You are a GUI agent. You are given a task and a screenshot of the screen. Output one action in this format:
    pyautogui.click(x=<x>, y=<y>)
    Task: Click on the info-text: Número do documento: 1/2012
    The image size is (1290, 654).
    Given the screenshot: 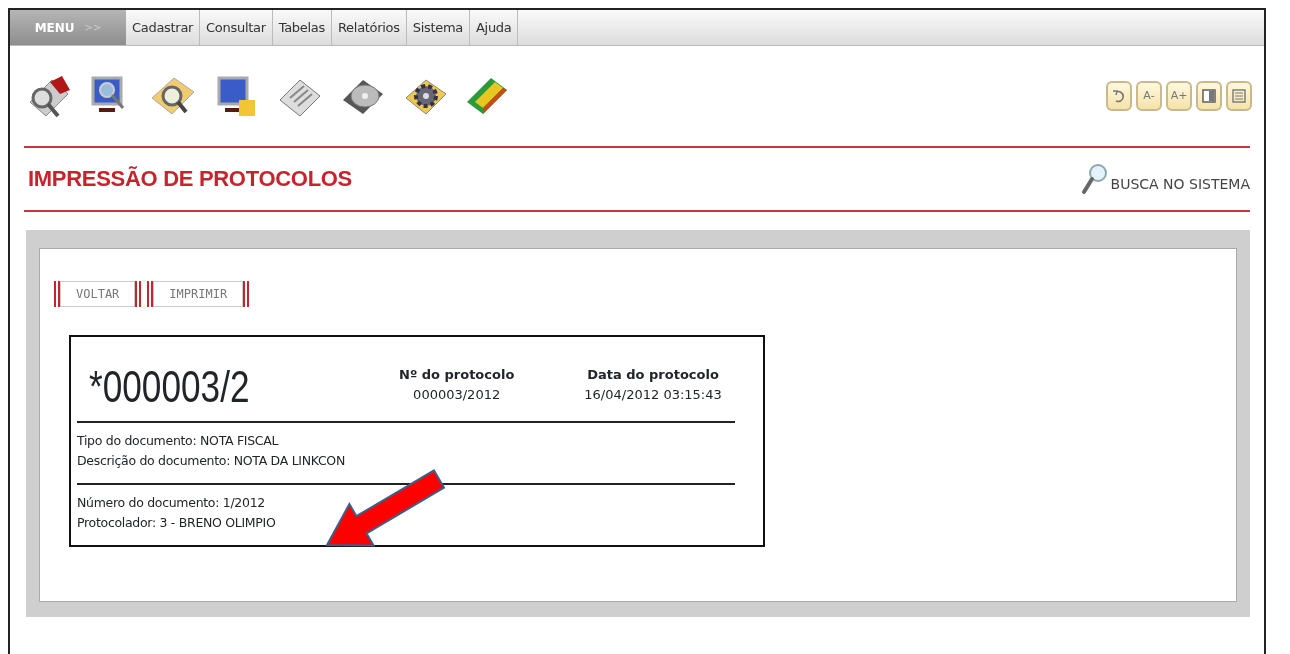 What is the action you would take?
    pyautogui.click(x=171, y=503)
    